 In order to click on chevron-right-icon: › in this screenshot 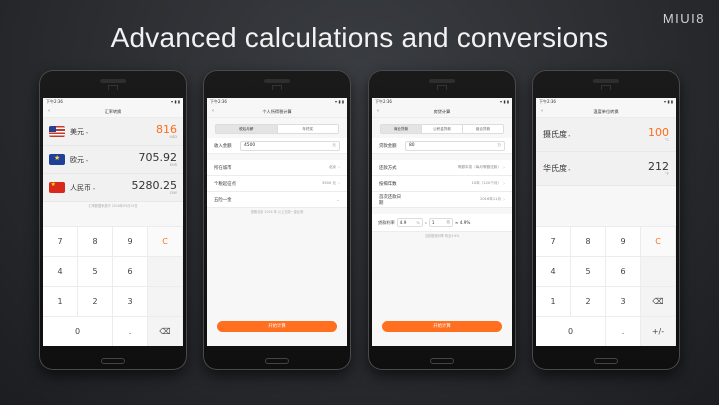, I will do `click(339, 183)`.